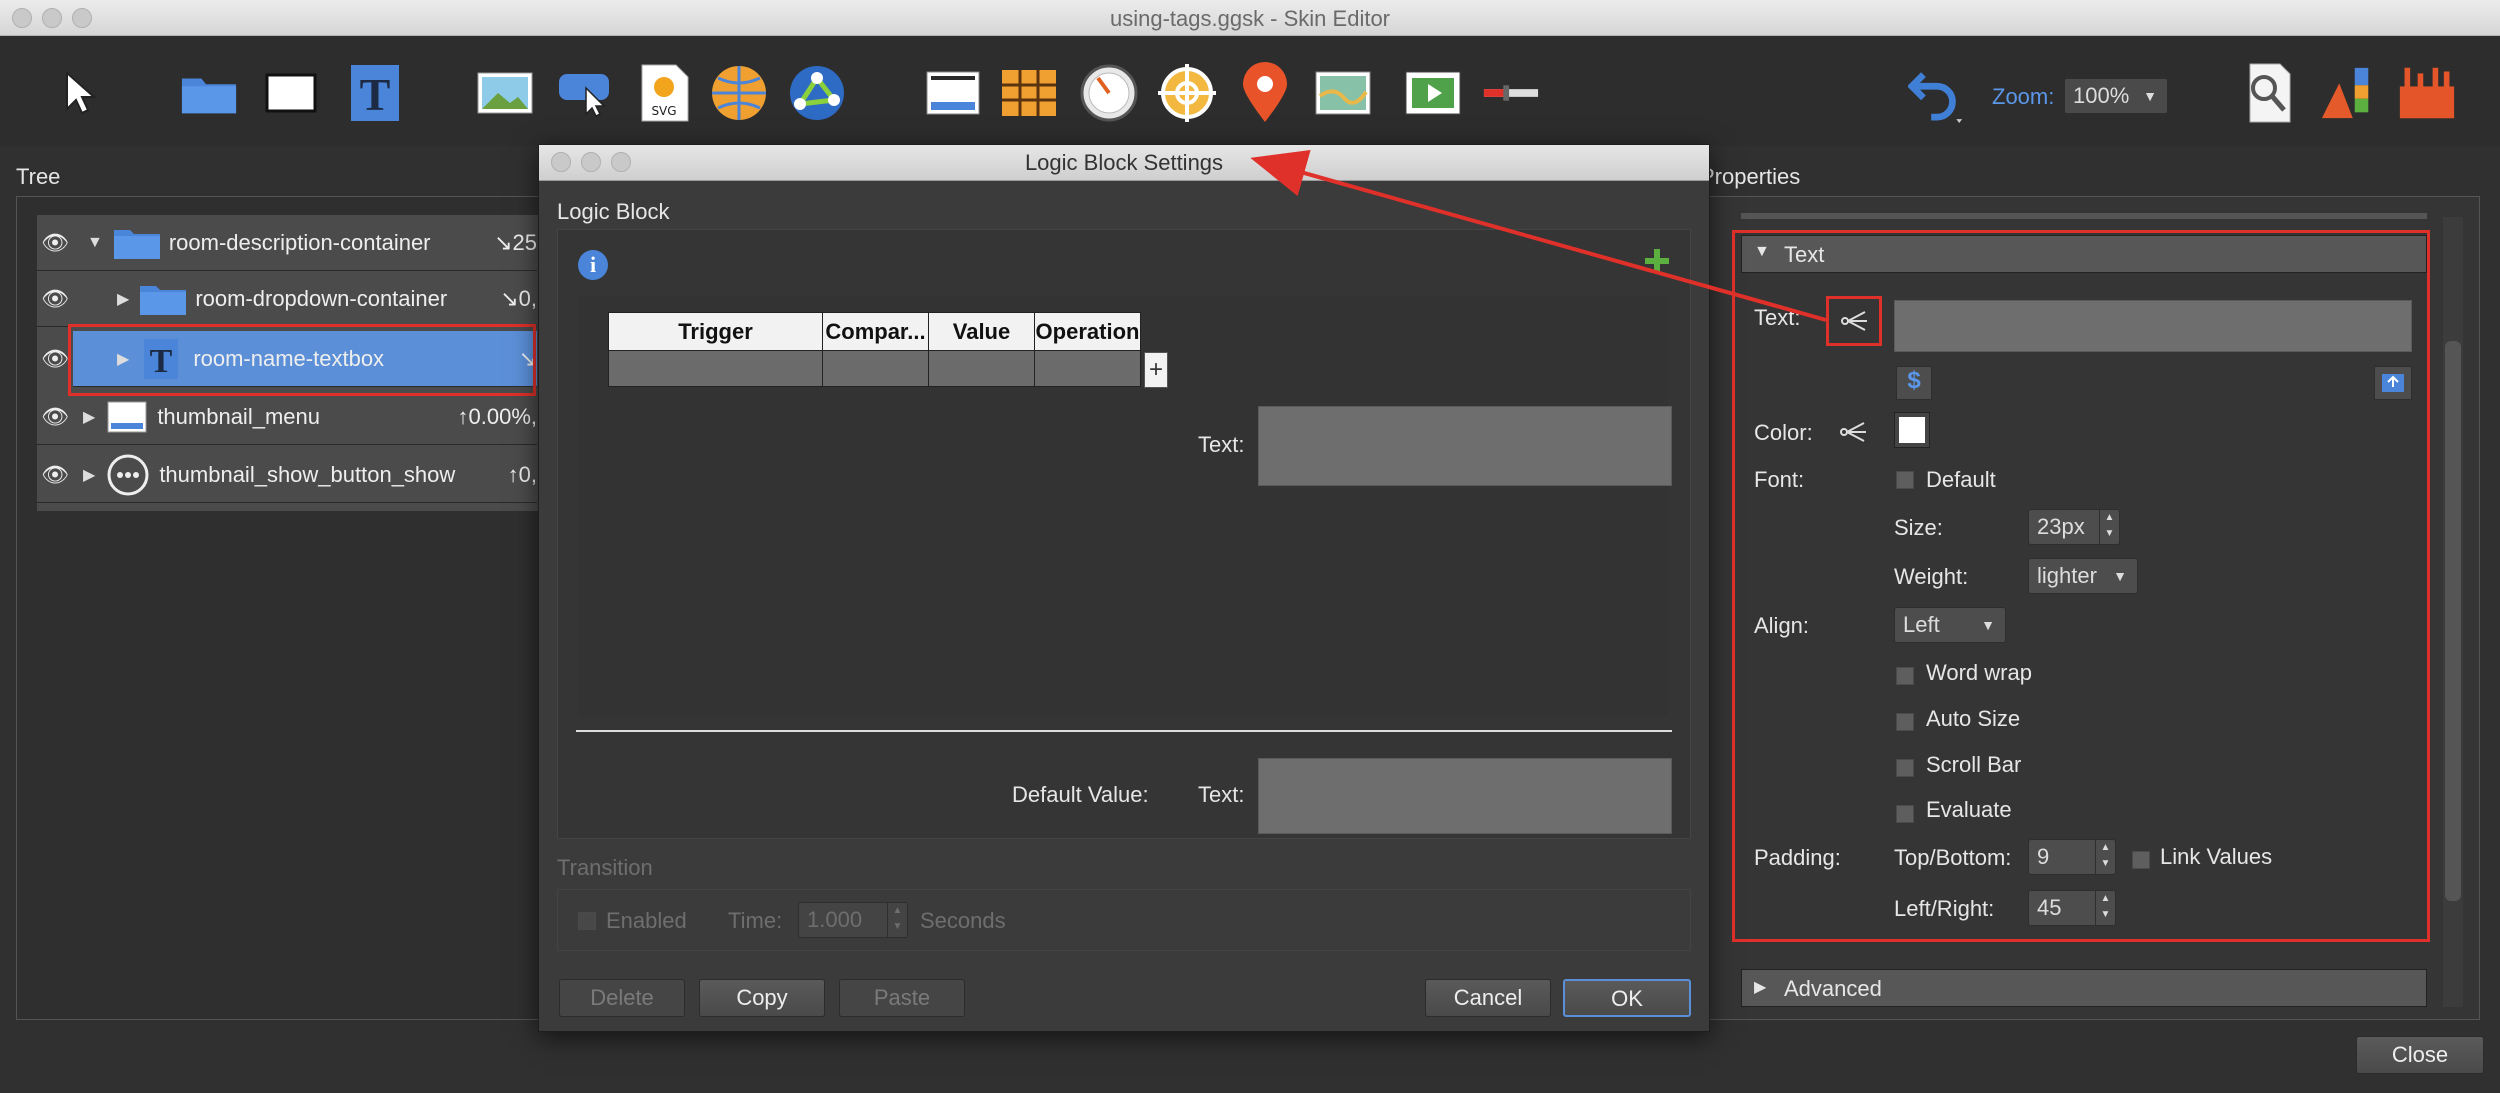 Image resolution: width=2500 pixels, height=1093 pixels. What do you see at coordinates (2420, 1055) in the screenshot?
I see `close-button: Close` at bounding box center [2420, 1055].